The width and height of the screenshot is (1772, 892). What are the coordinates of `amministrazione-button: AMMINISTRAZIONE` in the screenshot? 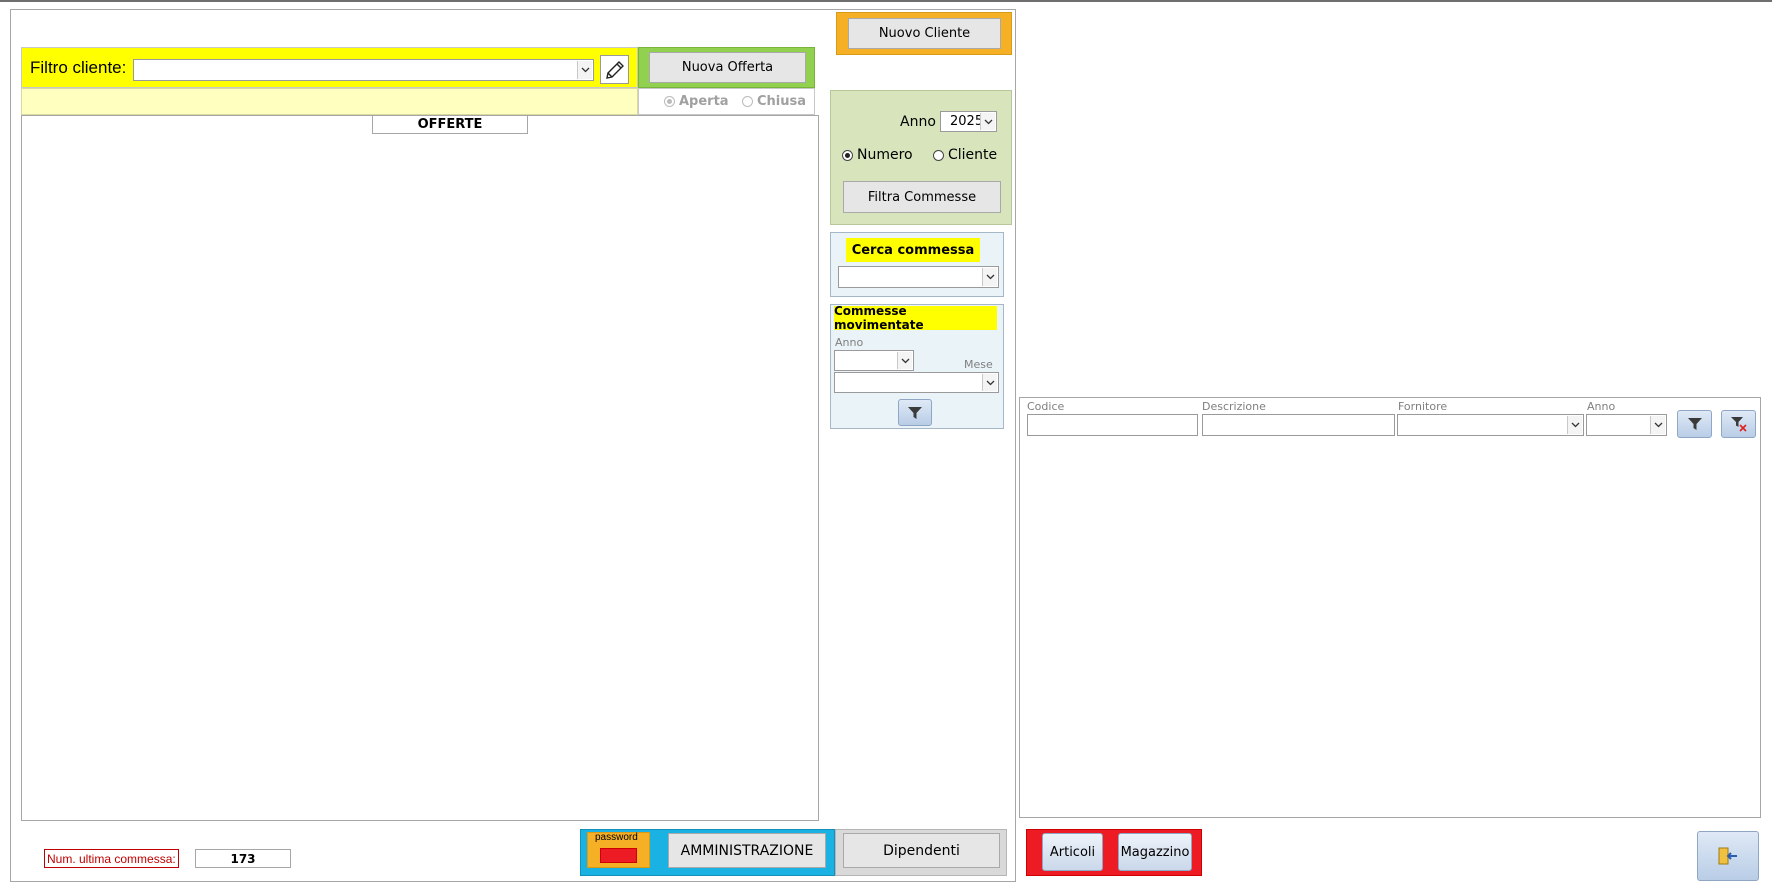 It's located at (747, 850).